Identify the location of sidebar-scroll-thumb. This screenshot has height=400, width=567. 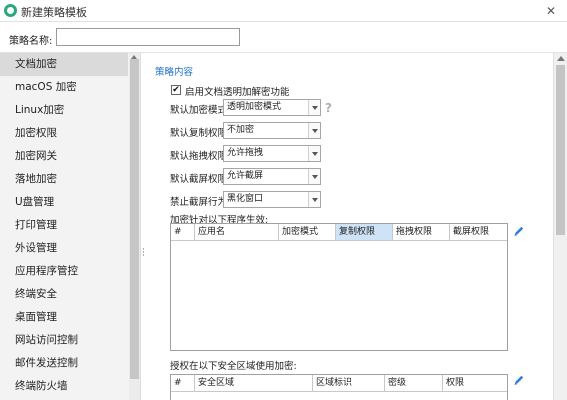
(134, 219).